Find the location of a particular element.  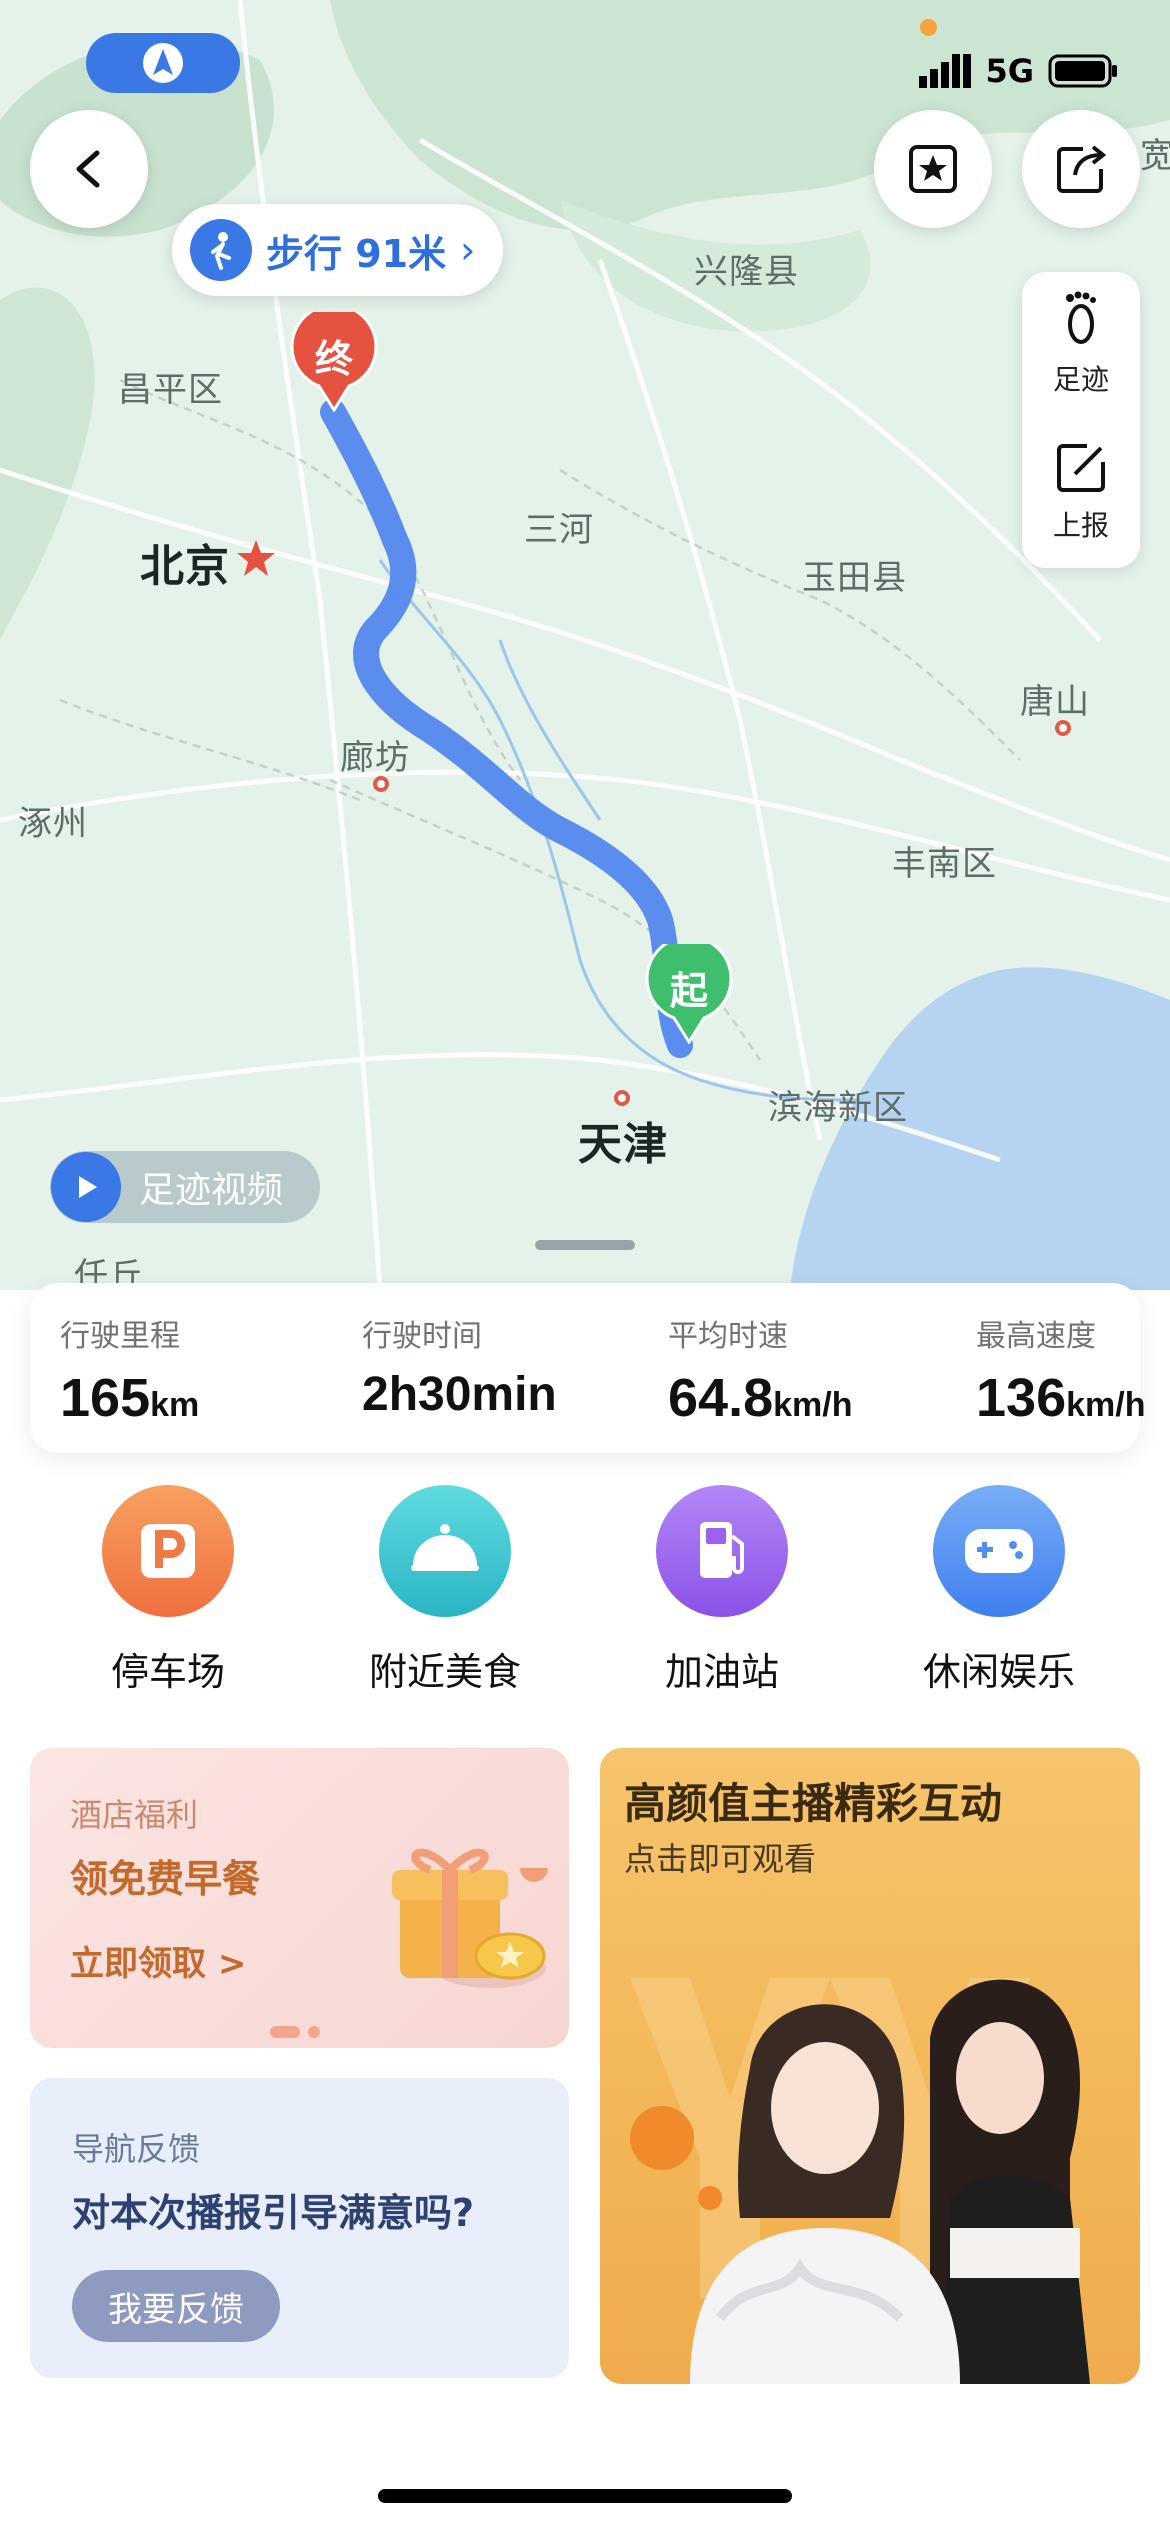

start-marker-label: 起 is located at coordinates (688, 991).